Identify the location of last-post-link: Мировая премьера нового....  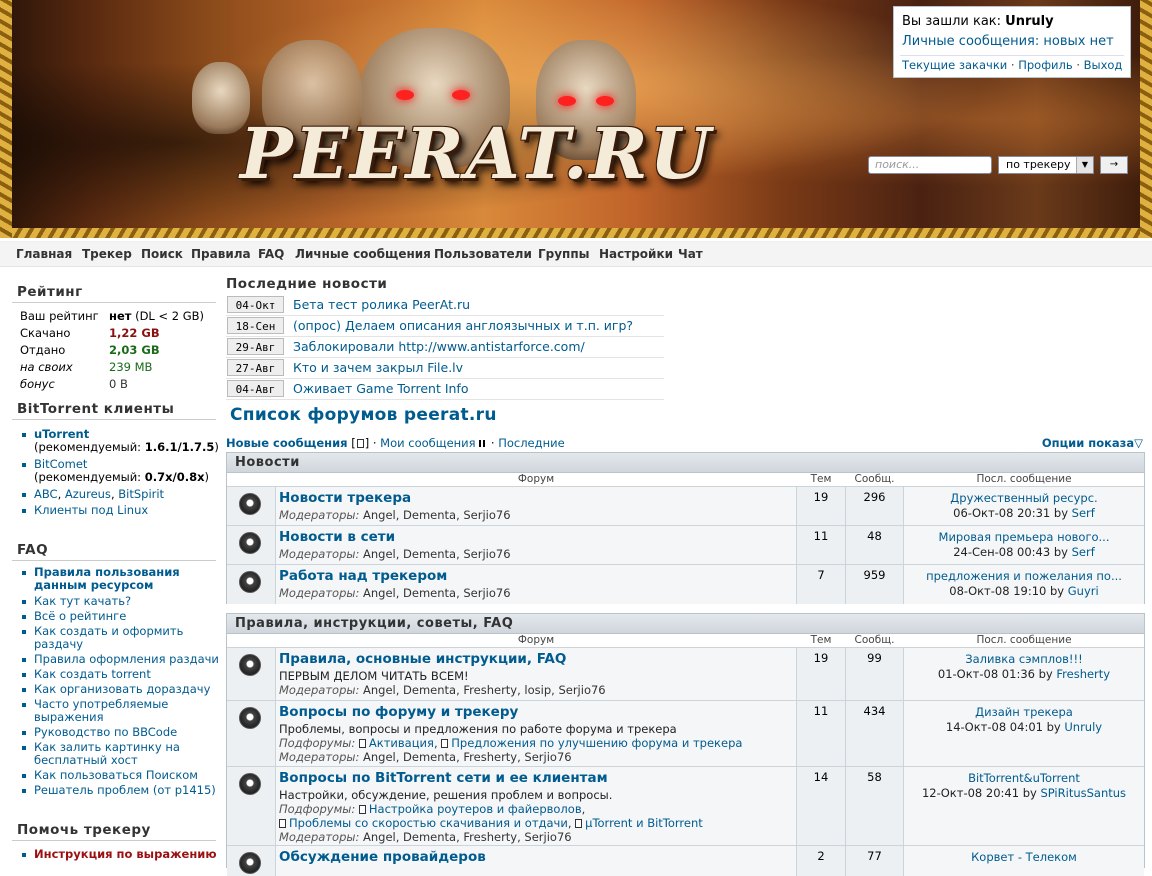
(1024, 537).